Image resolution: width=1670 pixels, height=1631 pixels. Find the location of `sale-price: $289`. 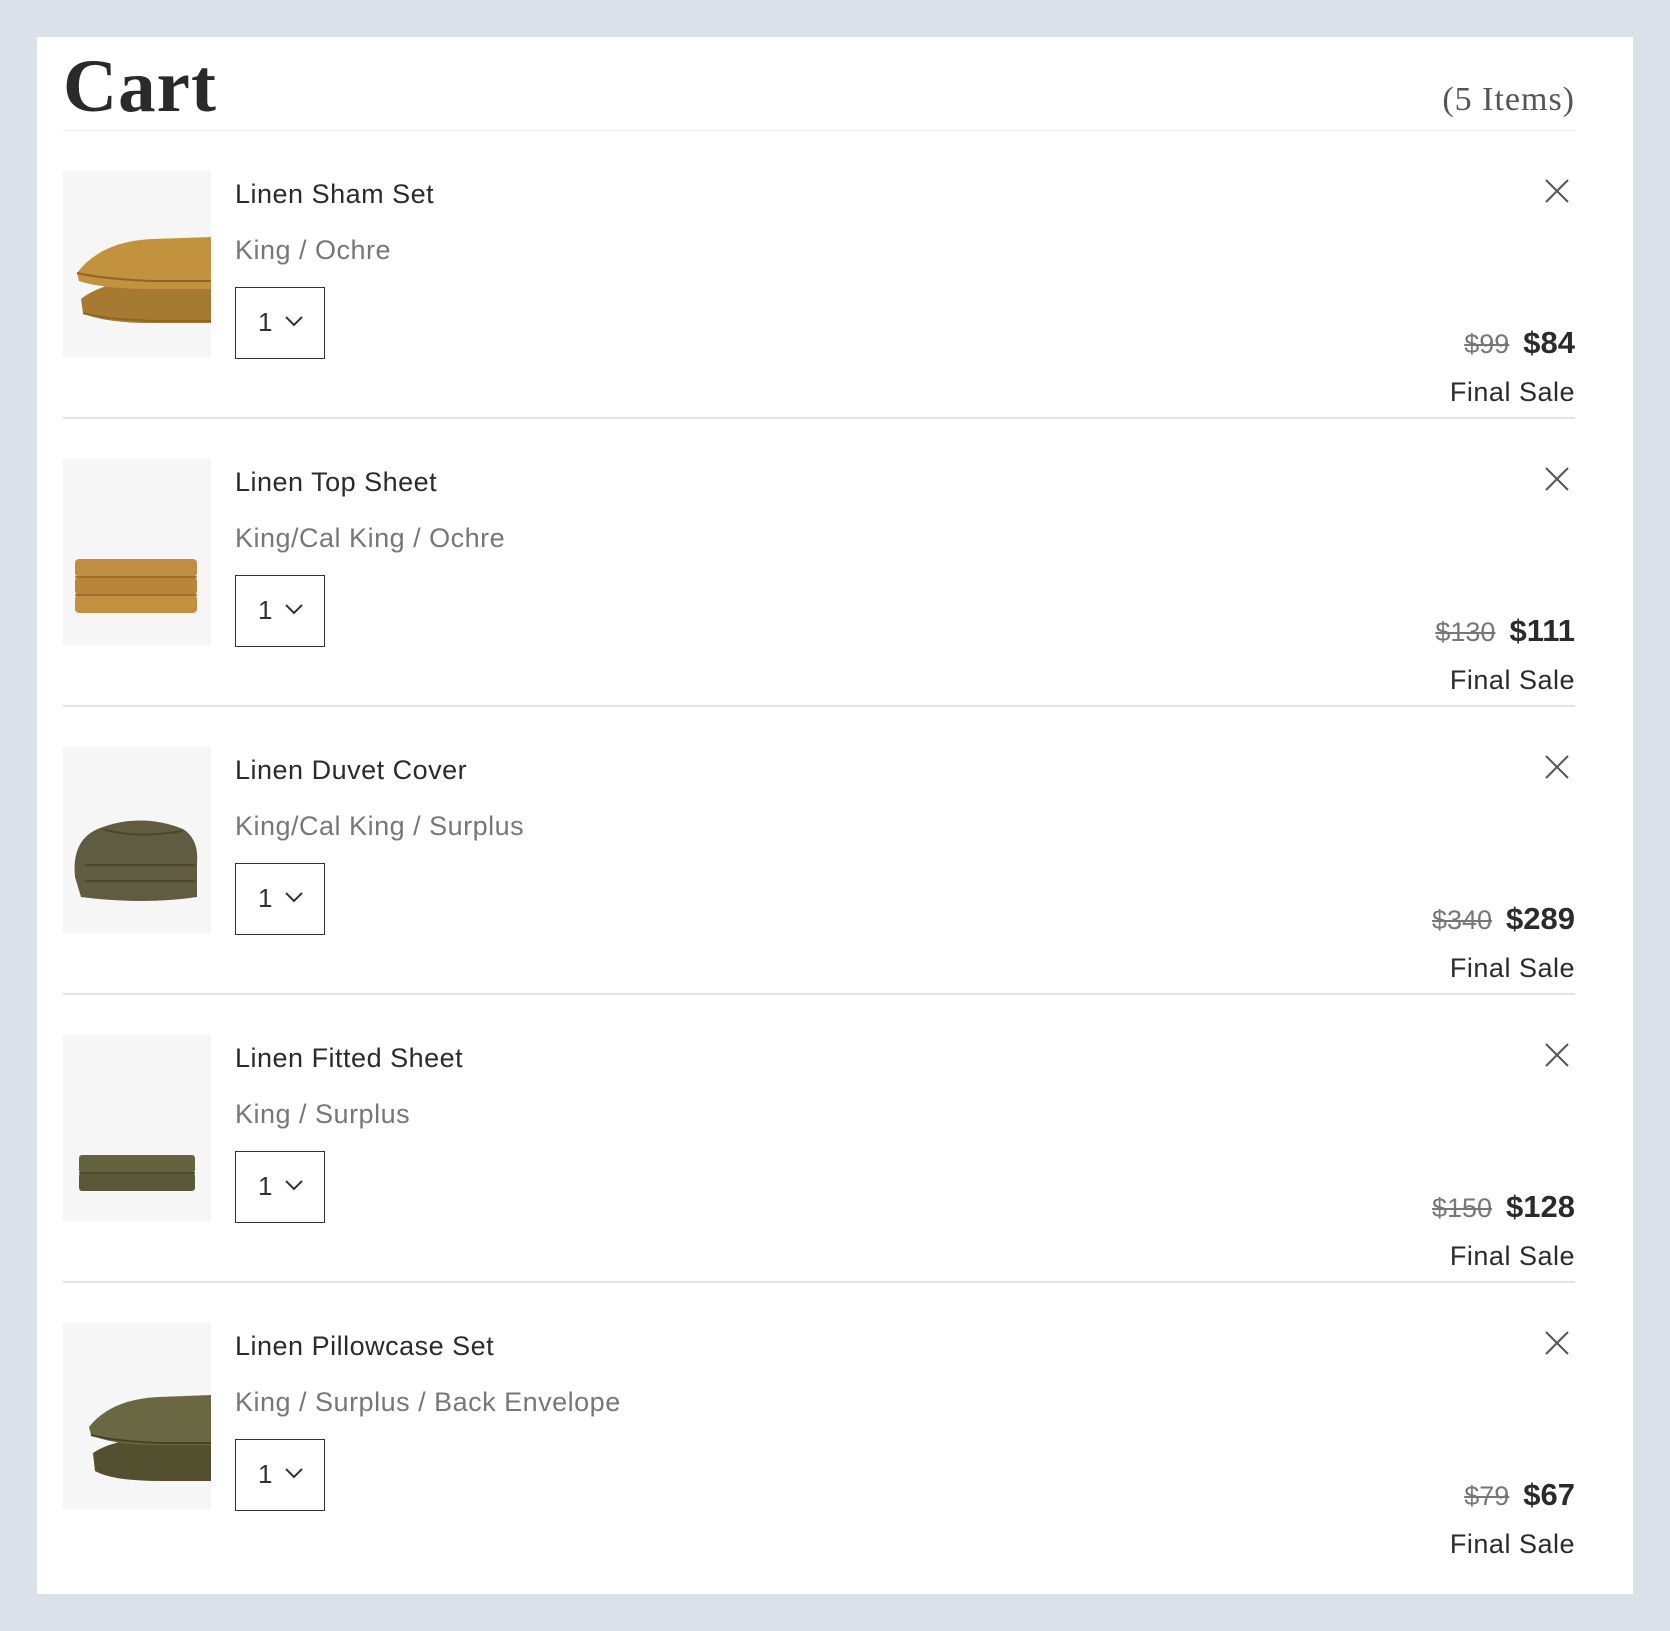

sale-price: $289 is located at coordinates (1540, 918).